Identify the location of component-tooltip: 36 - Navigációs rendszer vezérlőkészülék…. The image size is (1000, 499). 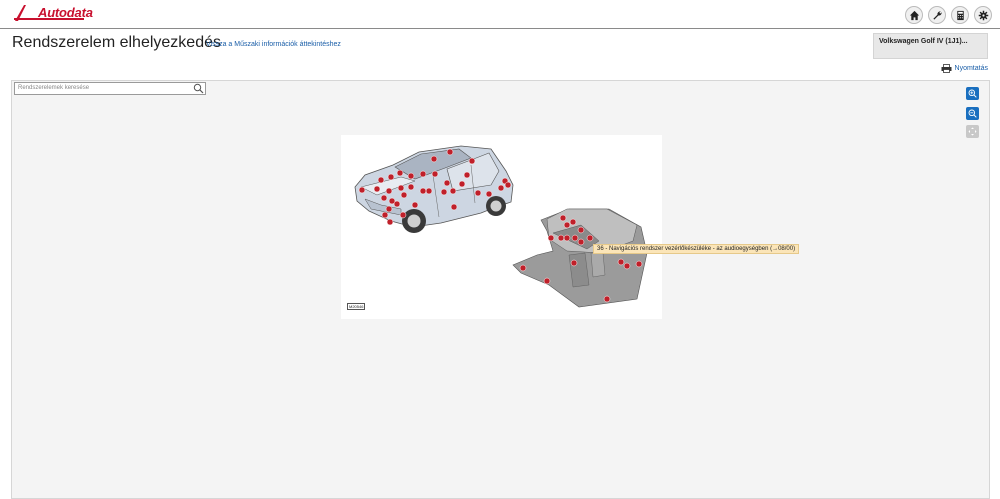
(696, 249).